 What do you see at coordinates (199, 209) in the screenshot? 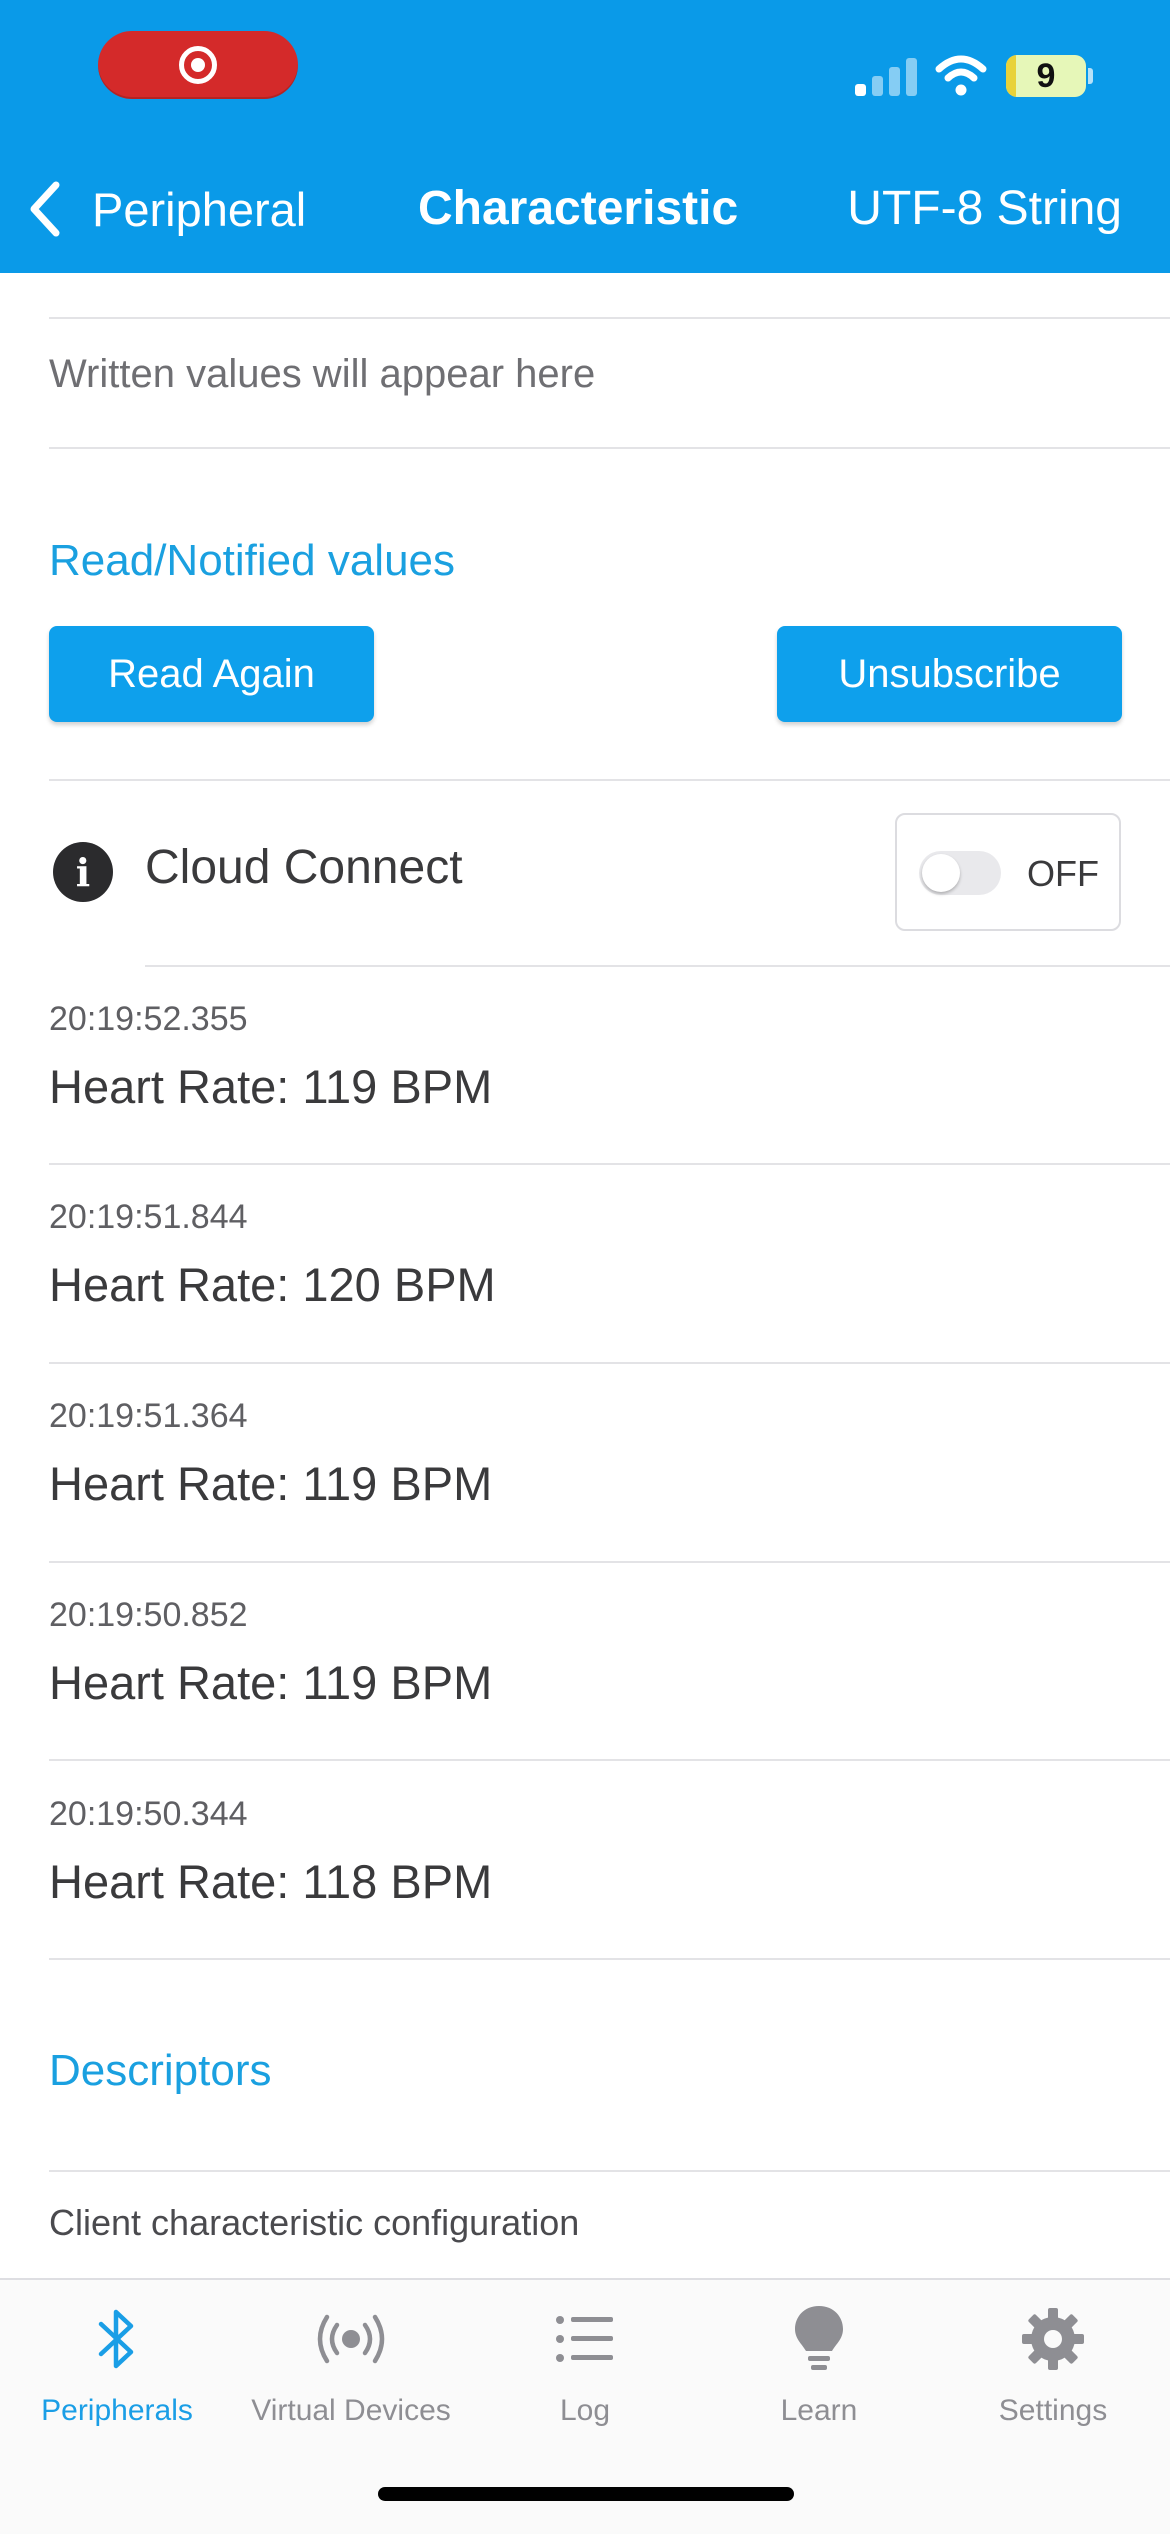
I see `back-label: Peripheral` at bounding box center [199, 209].